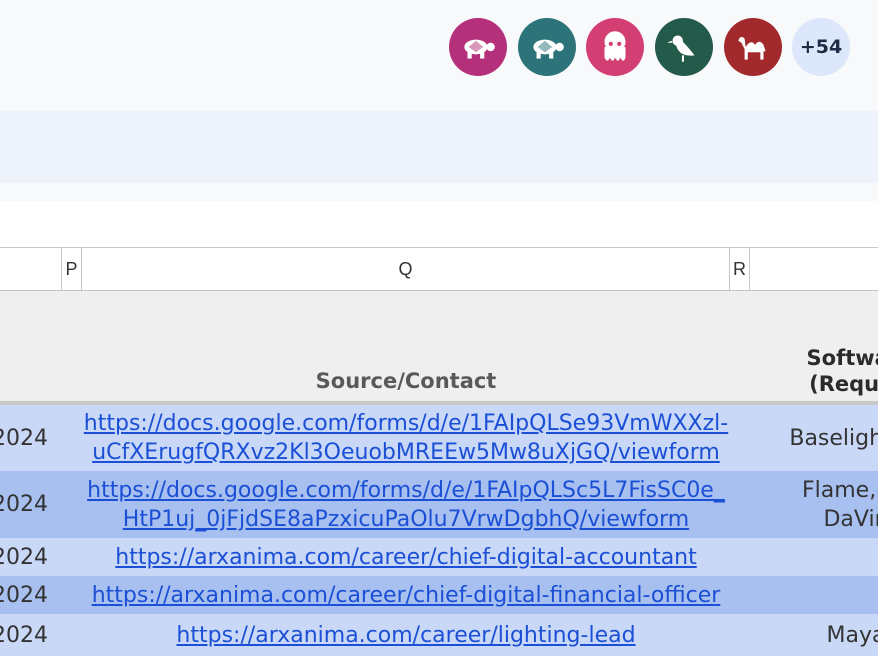  I want to click on column-header-q: Q, so click(406, 269).